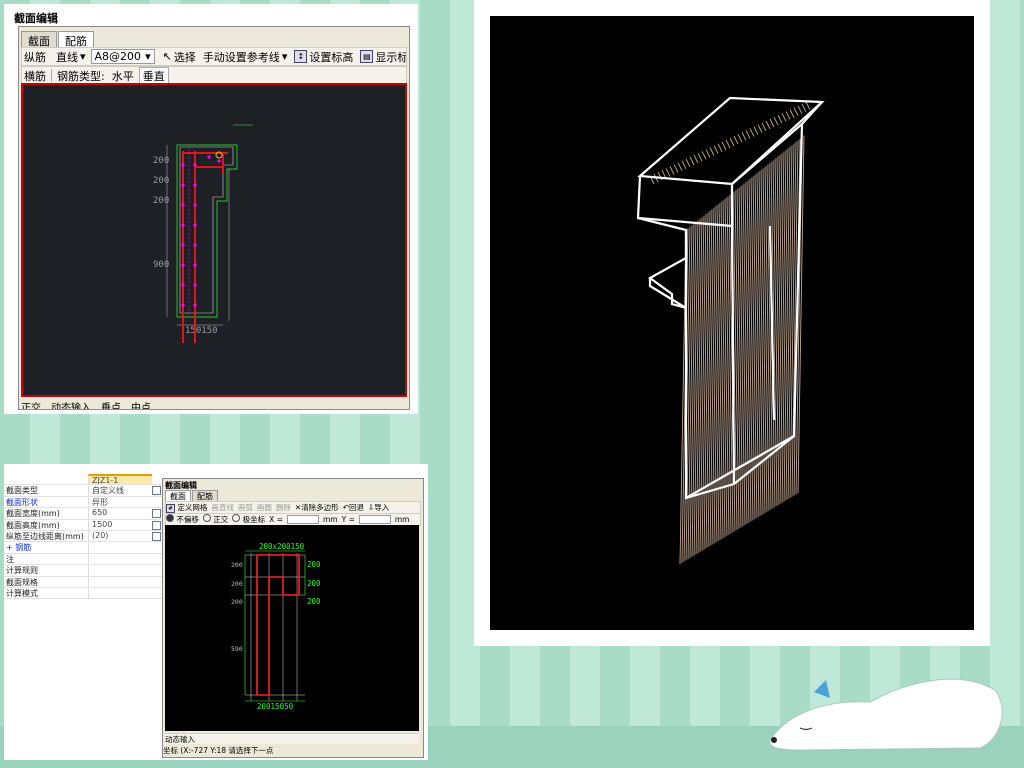 The image size is (1024, 768). Describe the element at coordinates (120, 524) in the screenshot. I see `property-value: 1500` at that location.